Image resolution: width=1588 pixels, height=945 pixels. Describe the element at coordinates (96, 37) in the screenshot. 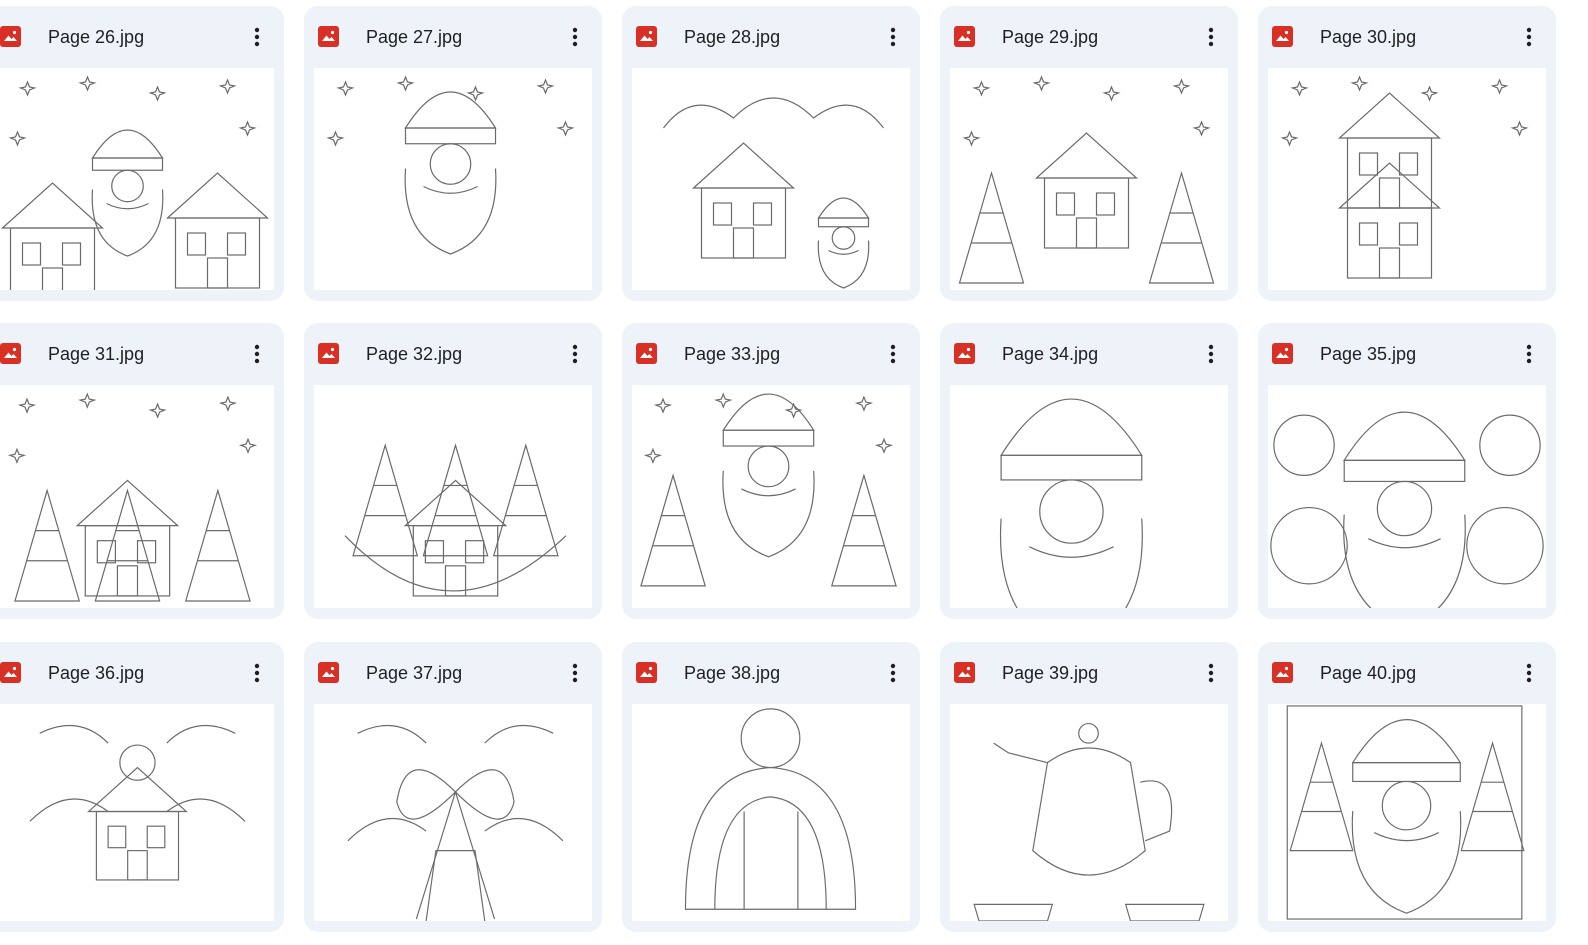

I see `file-name: Page 26.jpg` at that location.